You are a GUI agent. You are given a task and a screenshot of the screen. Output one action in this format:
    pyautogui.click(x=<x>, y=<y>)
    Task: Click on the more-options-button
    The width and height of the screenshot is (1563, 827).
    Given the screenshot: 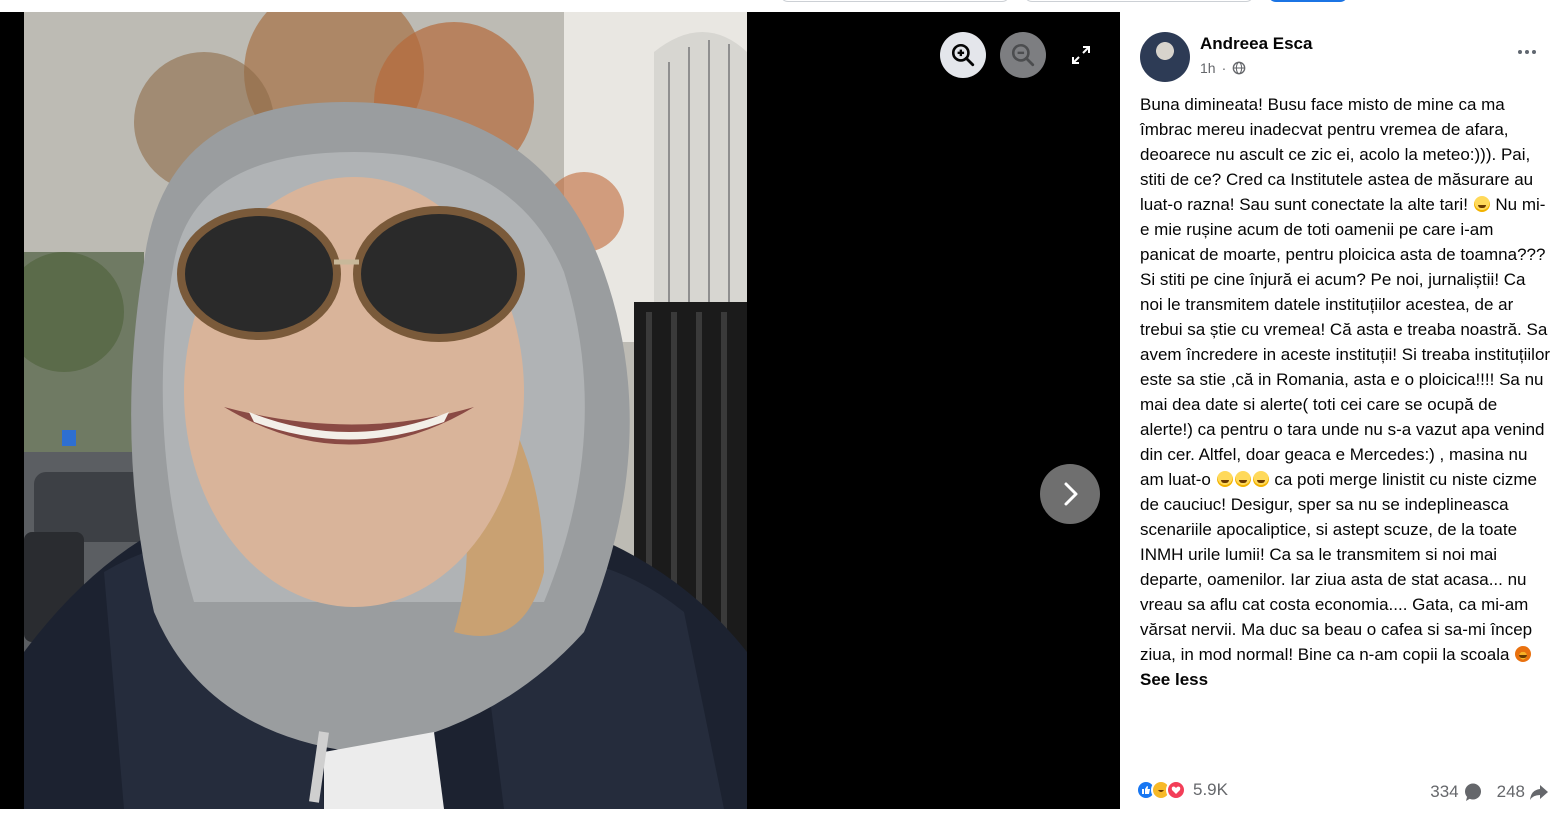 What is the action you would take?
    pyautogui.click(x=1527, y=52)
    